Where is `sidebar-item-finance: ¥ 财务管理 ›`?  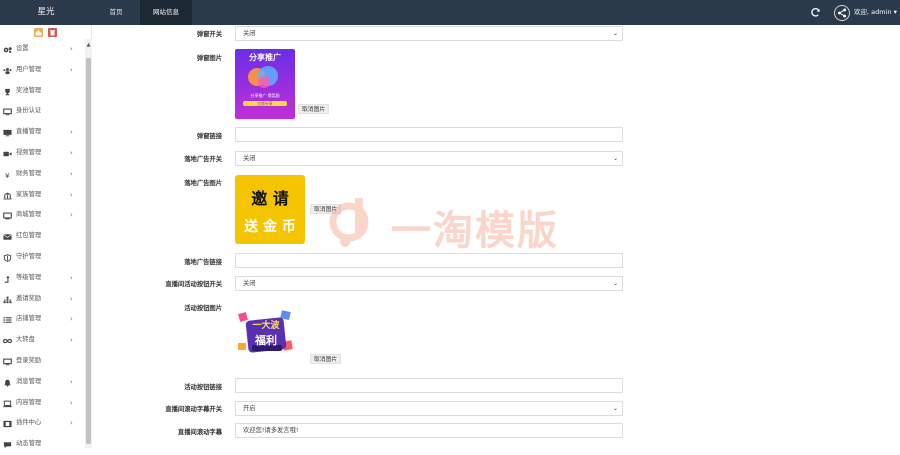
sidebar-item-finance: ¥ 财务管理 › is located at coordinates (42, 174).